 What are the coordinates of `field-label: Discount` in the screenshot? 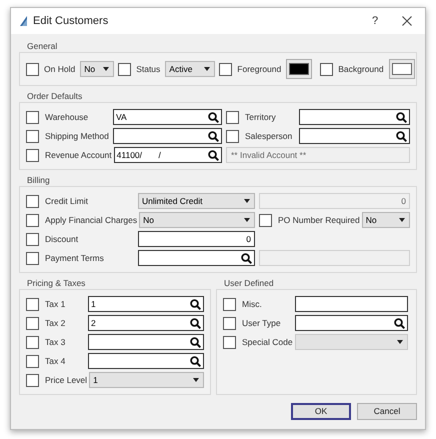 It's located at (62, 239).